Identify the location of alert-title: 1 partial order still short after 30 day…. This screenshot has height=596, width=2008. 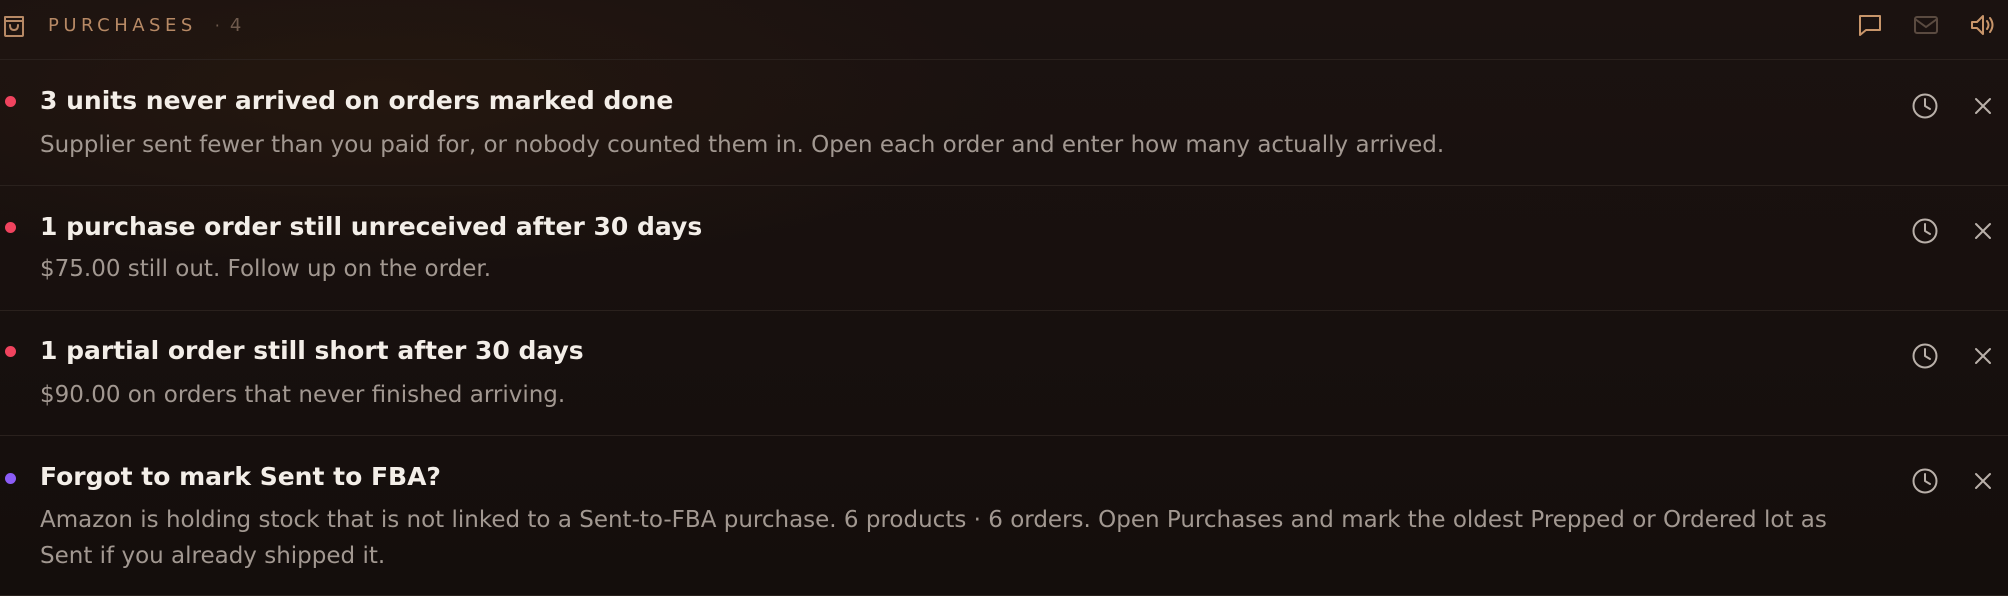
(312, 350).